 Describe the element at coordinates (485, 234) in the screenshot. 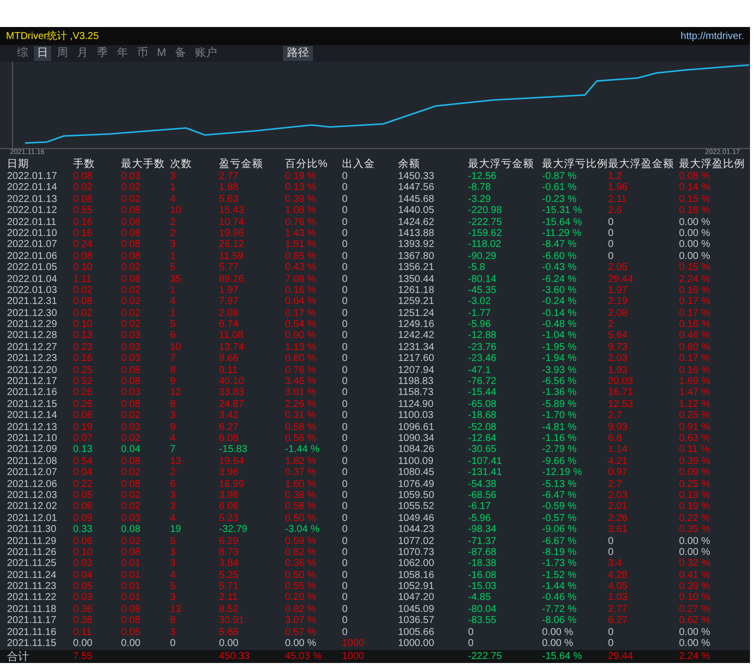

I see `table-cell-text: -159.62` at that location.